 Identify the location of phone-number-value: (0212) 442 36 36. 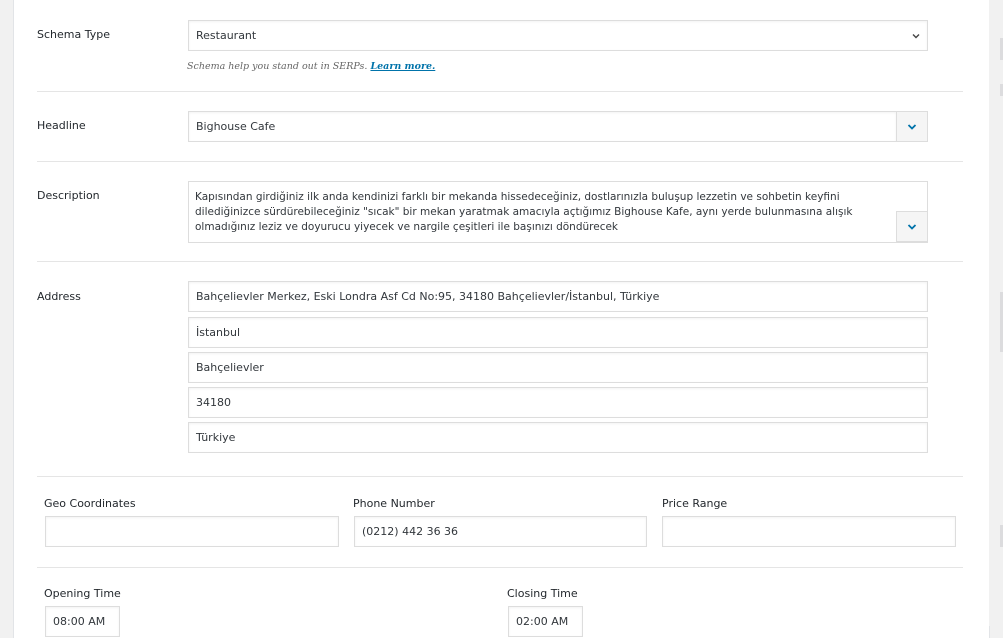
(410, 531).